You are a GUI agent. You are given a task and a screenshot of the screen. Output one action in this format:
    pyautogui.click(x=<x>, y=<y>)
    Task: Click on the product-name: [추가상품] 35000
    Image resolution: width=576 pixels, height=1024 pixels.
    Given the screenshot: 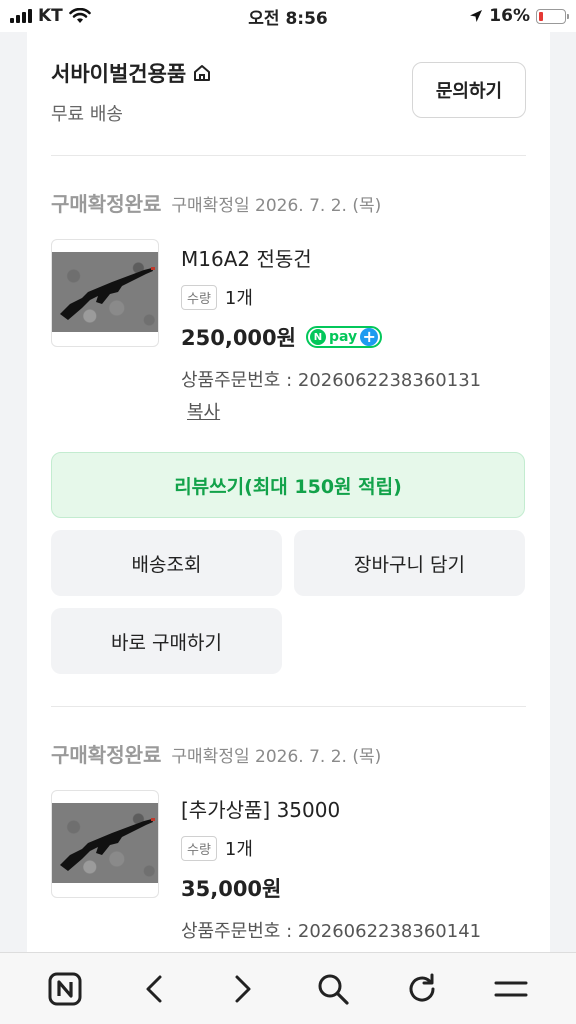 What is the action you would take?
    pyautogui.click(x=353, y=808)
    